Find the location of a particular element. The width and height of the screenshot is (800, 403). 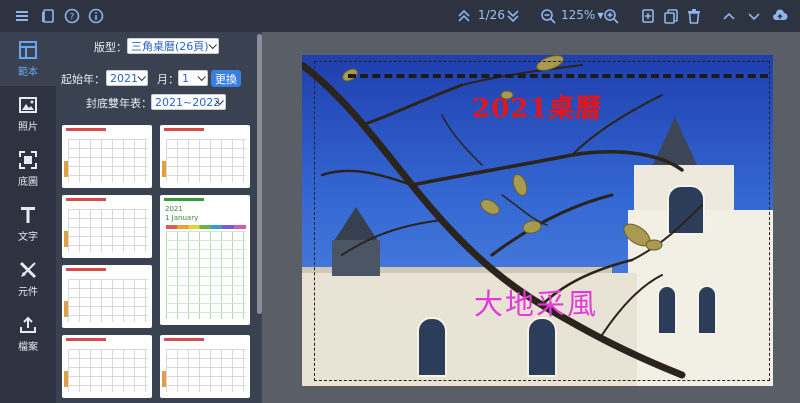

nav-label: 檔案 is located at coordinates (28, 347).